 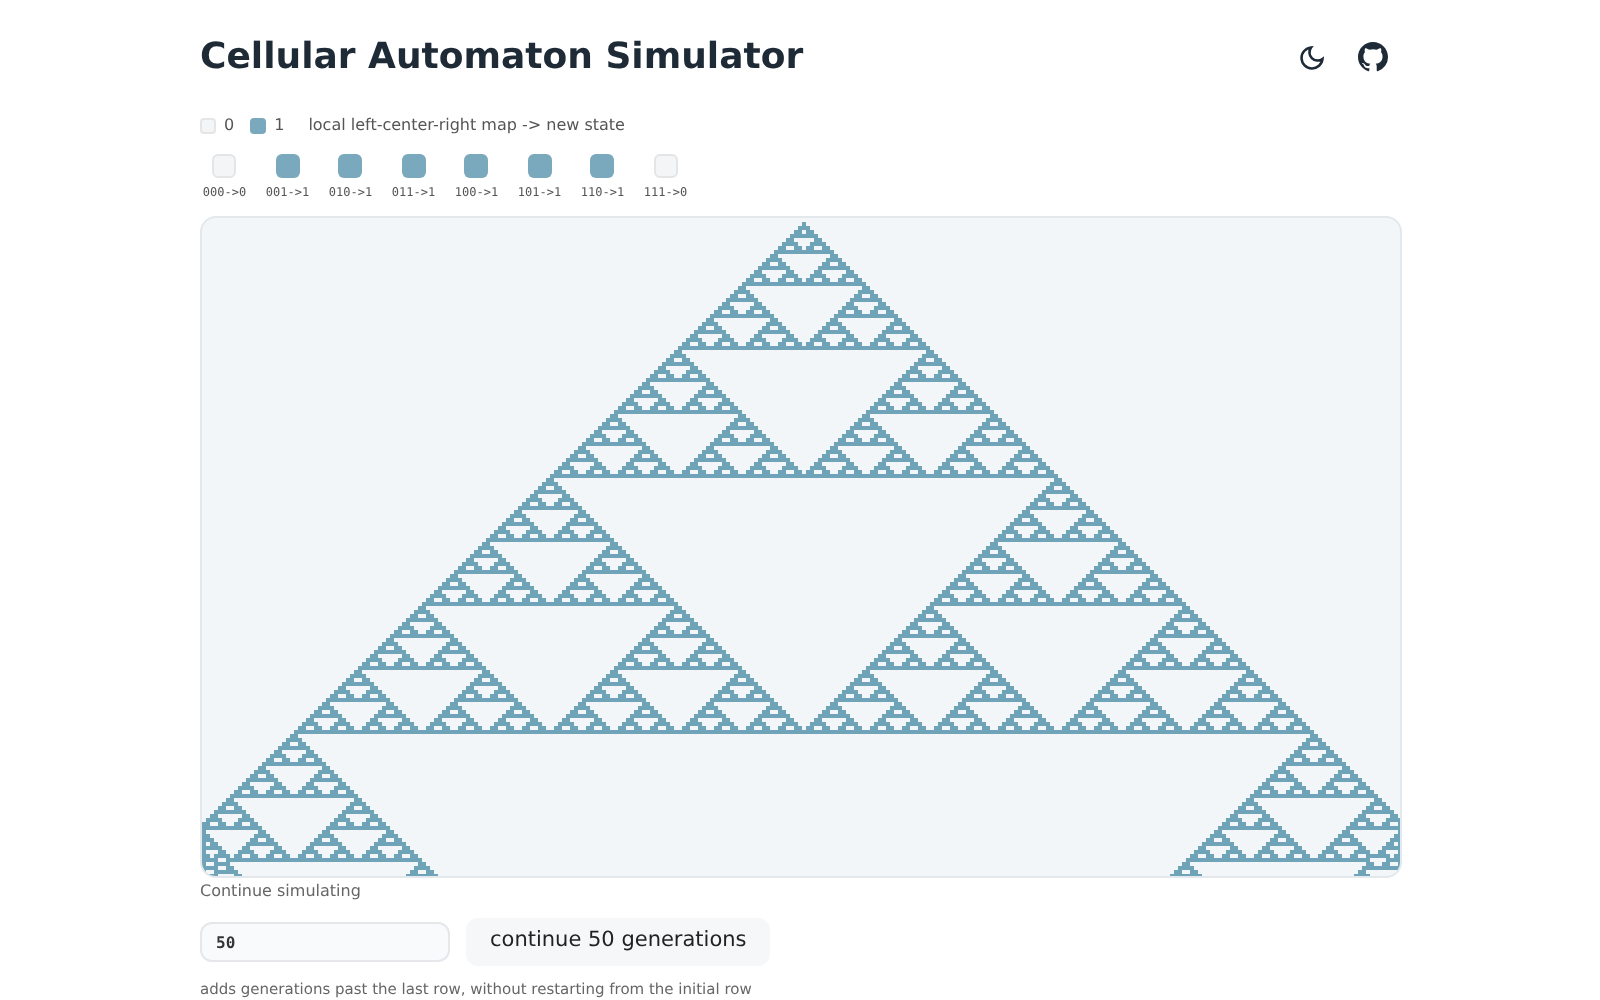 I want to click on moon-icon, so click(x=1312, y=57).